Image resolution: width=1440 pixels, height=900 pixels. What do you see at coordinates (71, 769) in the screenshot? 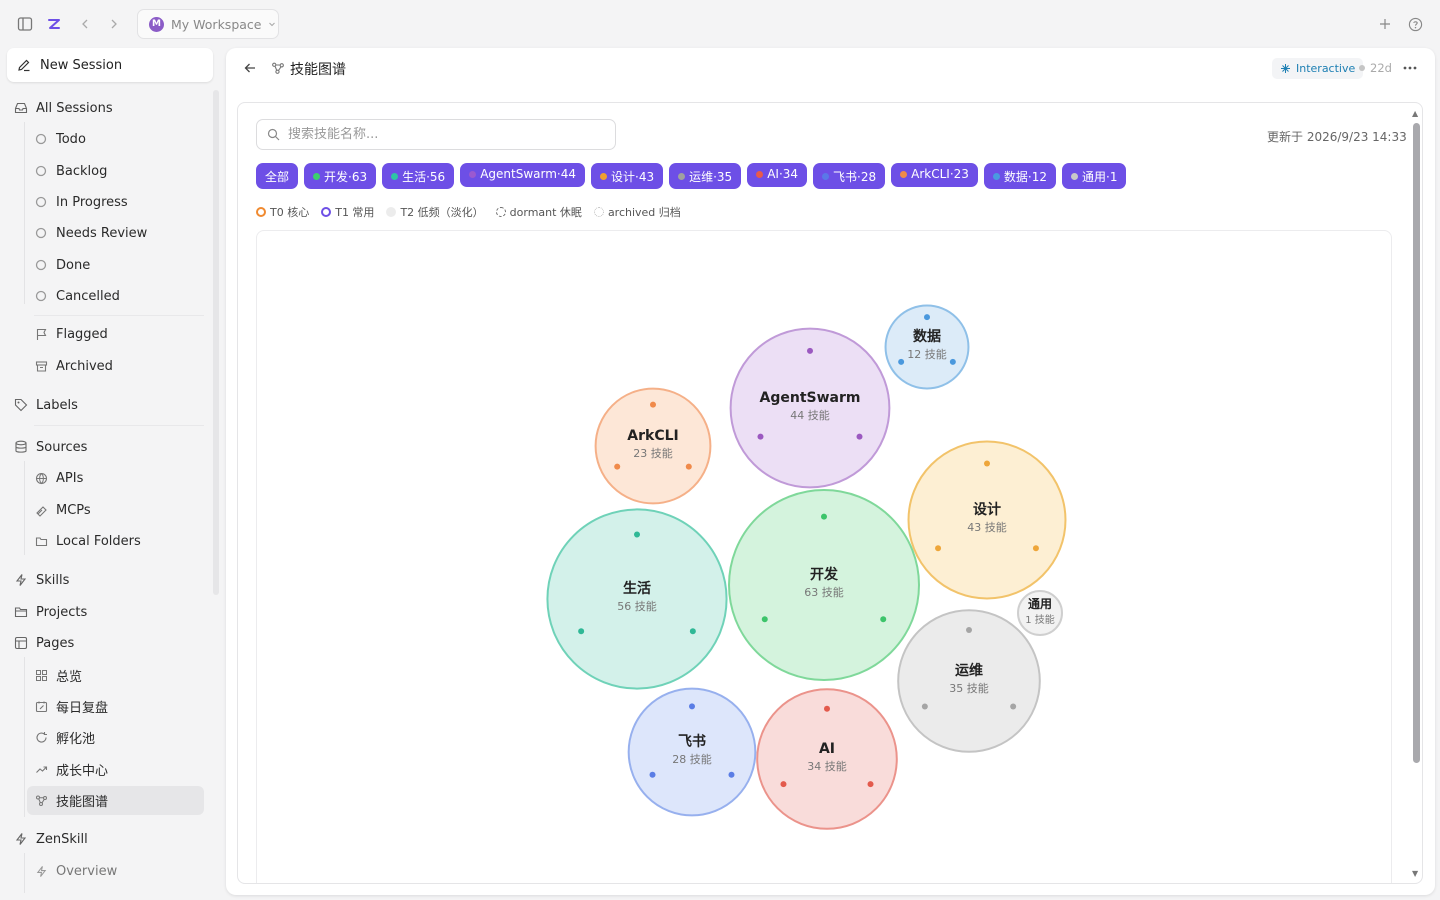
I see `page-growth: 成长中心` at bounding box center [71, 769].